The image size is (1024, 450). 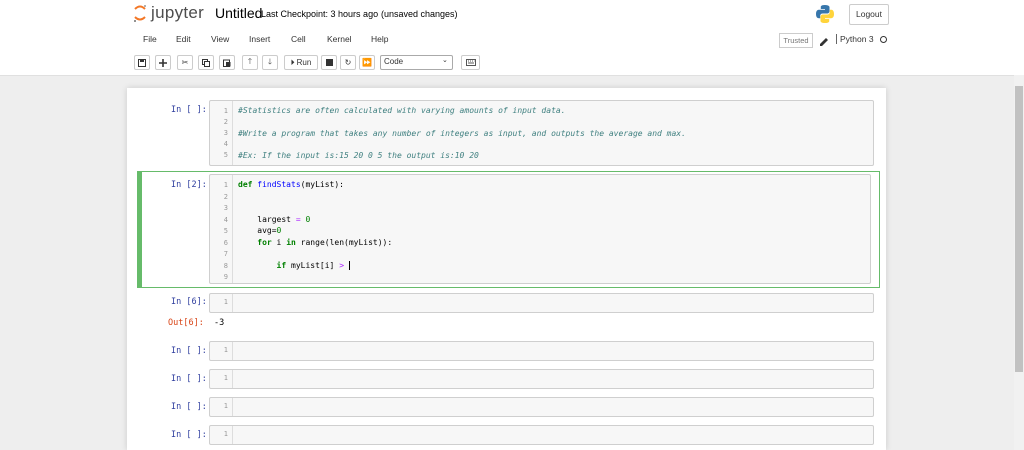 I want to click on cell-7-prompt: In [ ]:, so click(x=189, y=435).